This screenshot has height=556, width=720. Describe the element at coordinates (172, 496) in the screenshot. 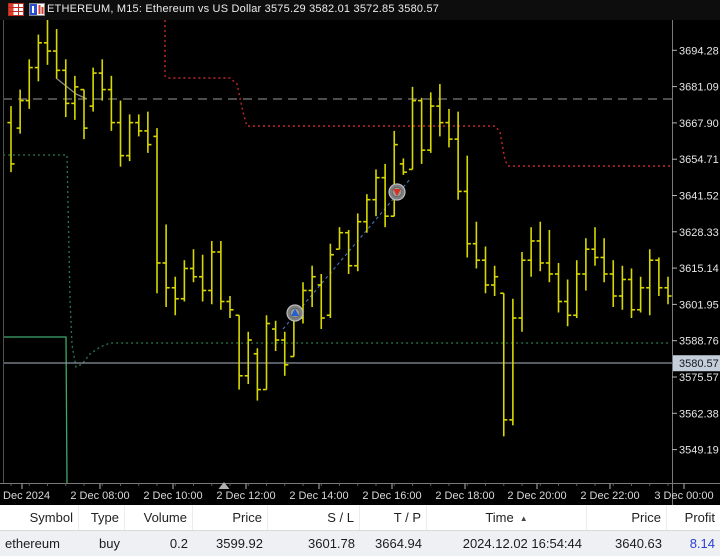

I see `time-axis-label: 2 Dec 10:00` at that location.